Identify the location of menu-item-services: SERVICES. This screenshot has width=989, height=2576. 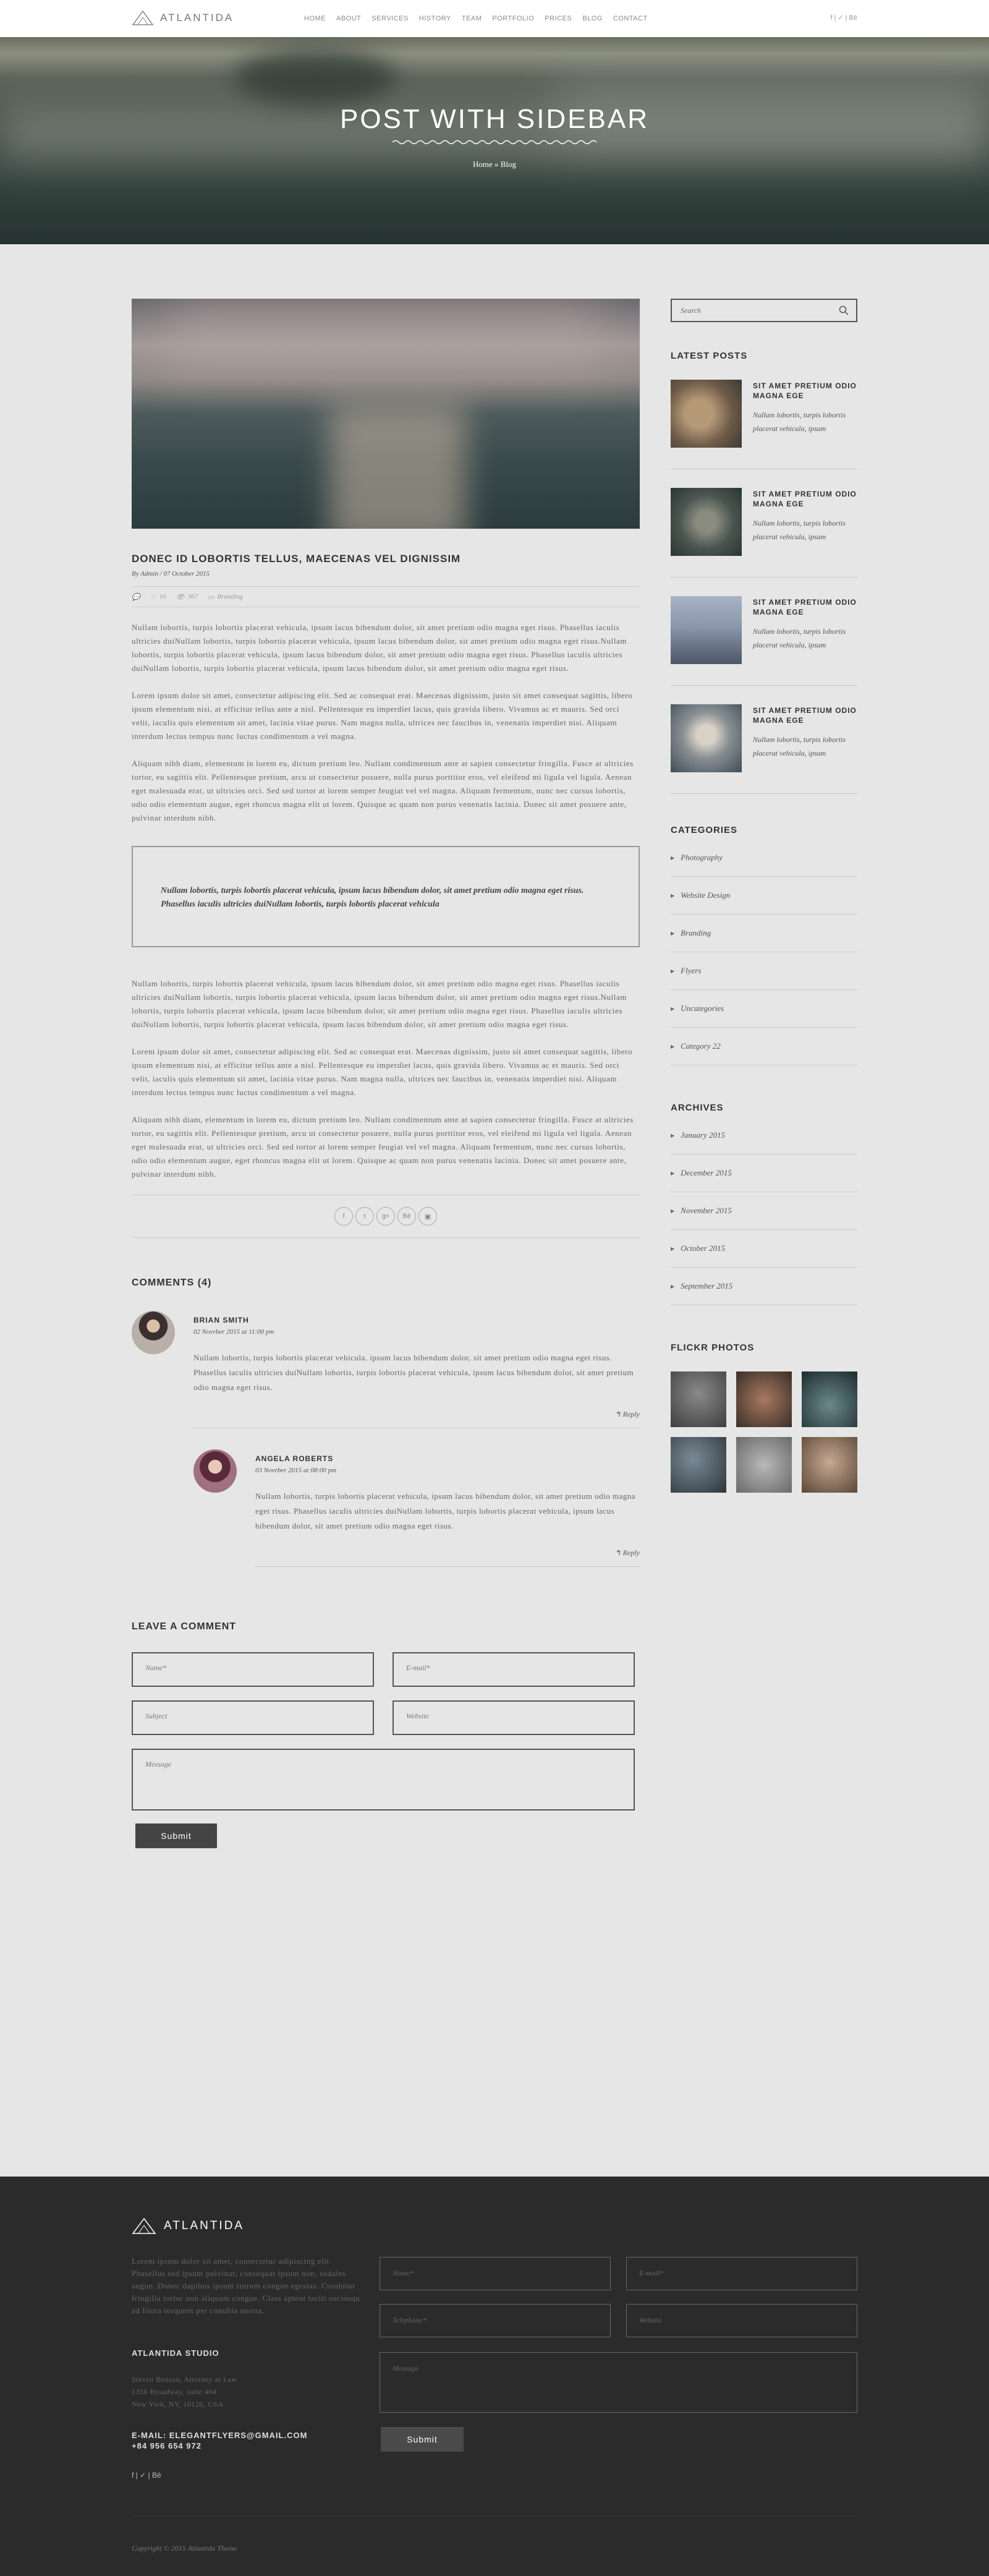
(389, 18).